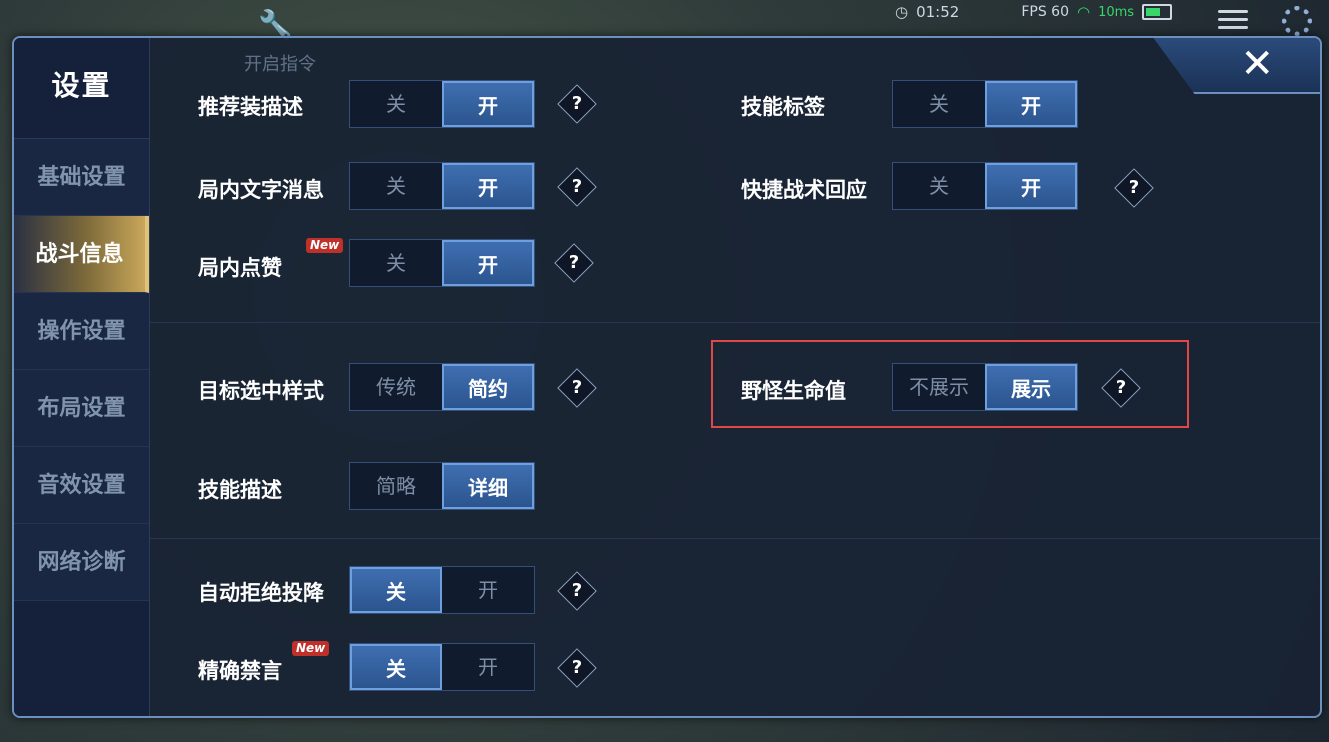 This screenshot has width=1329, height=742. What do you see at coordinates (1031, 387) in the screenshot?
I see `option-on: 展示` at bounding box center [1031, 387].